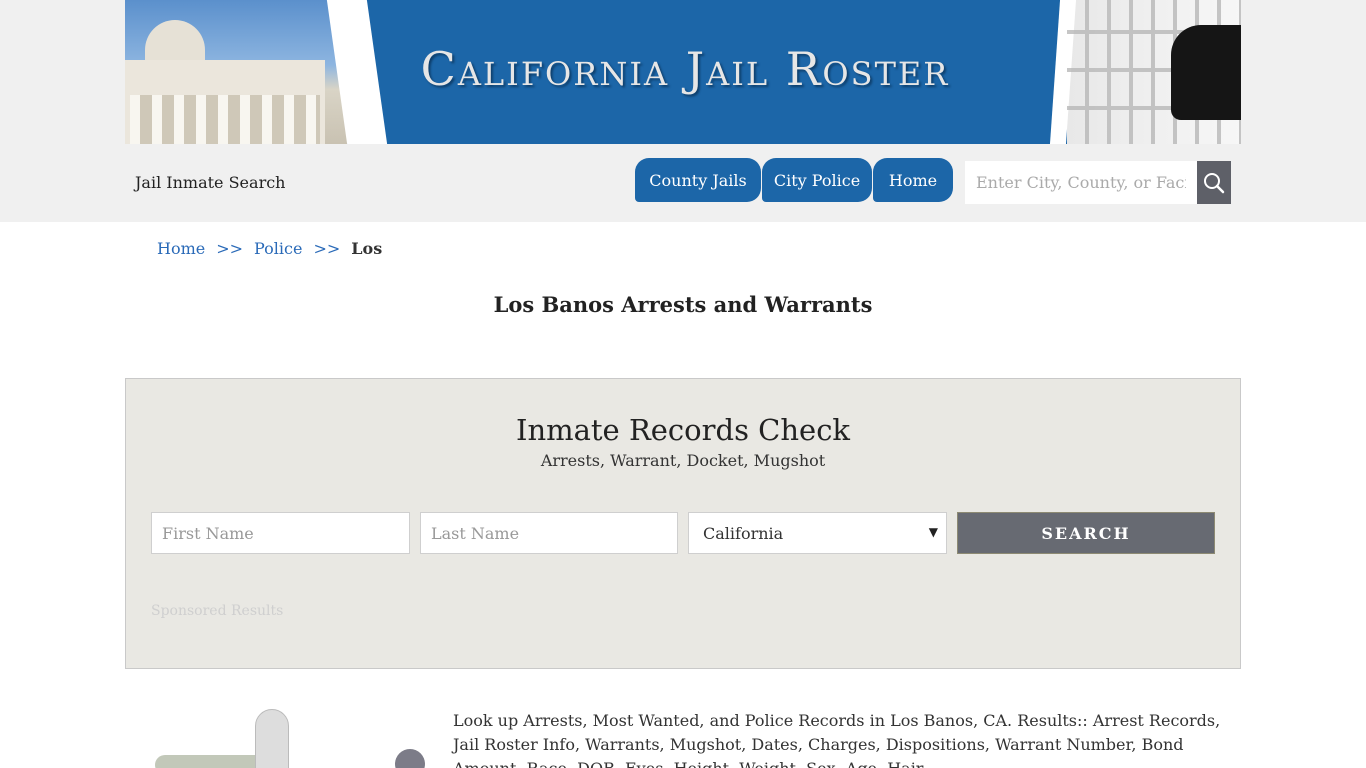 The height and width of the screenshot is (768, 1366). I want to click on capitol-columns, so click(225, 119).